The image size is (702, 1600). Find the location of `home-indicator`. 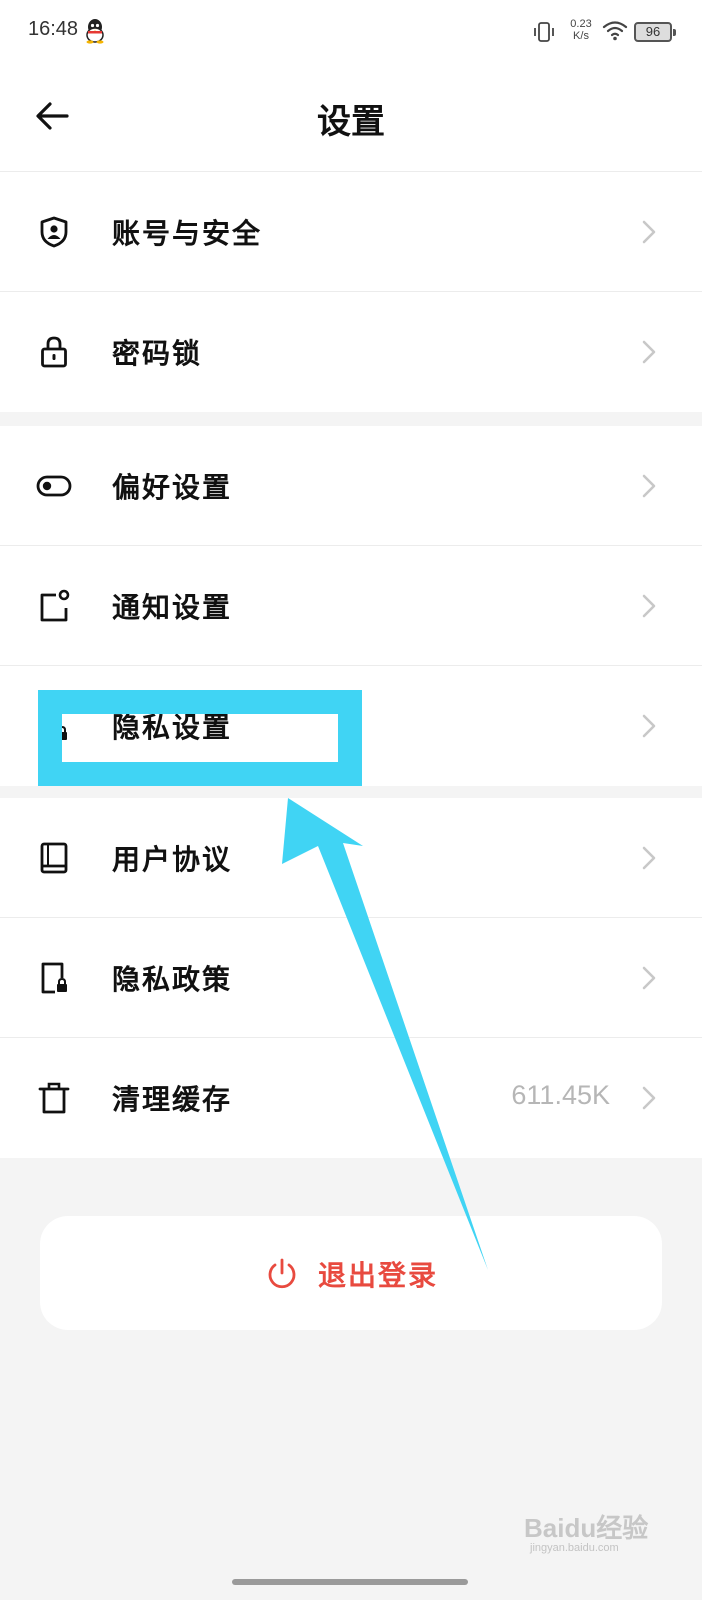

home-indicator is located at coordinates (350, 1582).